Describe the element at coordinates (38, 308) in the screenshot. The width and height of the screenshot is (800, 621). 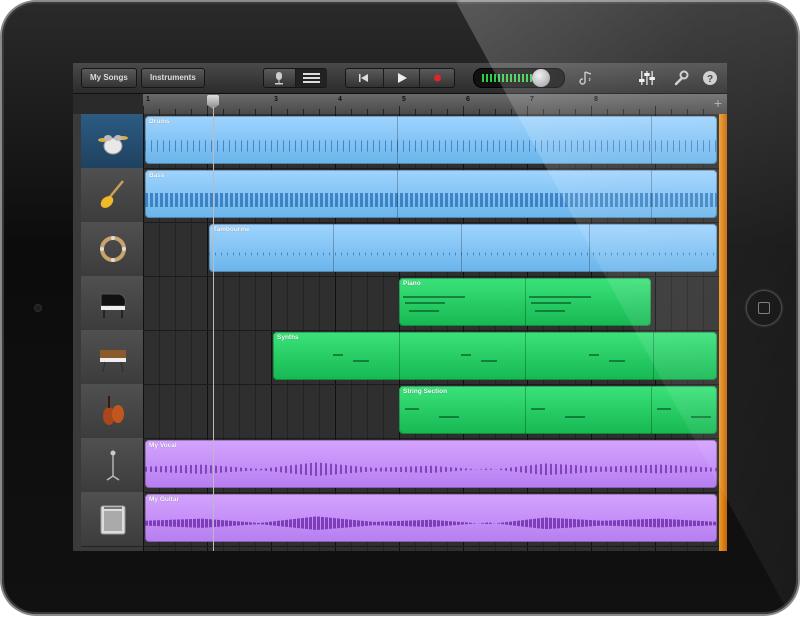
I see `camera-icon` at that location.